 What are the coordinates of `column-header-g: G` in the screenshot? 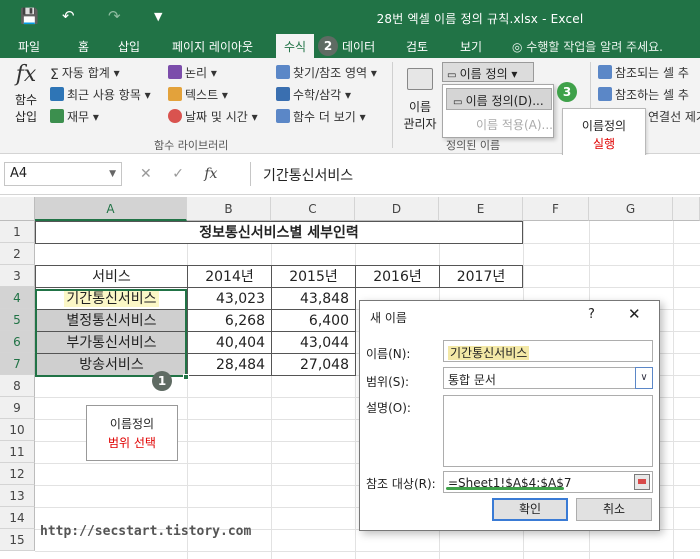 It's located at (631, 209).